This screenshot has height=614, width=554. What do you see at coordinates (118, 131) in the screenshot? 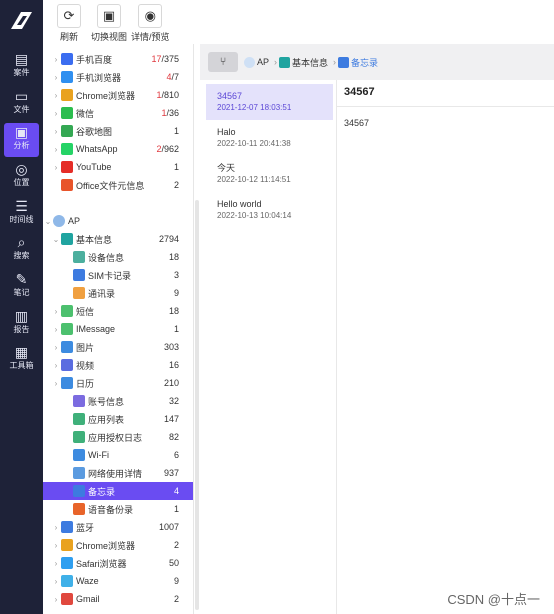
I see `tree-item: › 谷歌地图 1` at bounding box center [118, 131].